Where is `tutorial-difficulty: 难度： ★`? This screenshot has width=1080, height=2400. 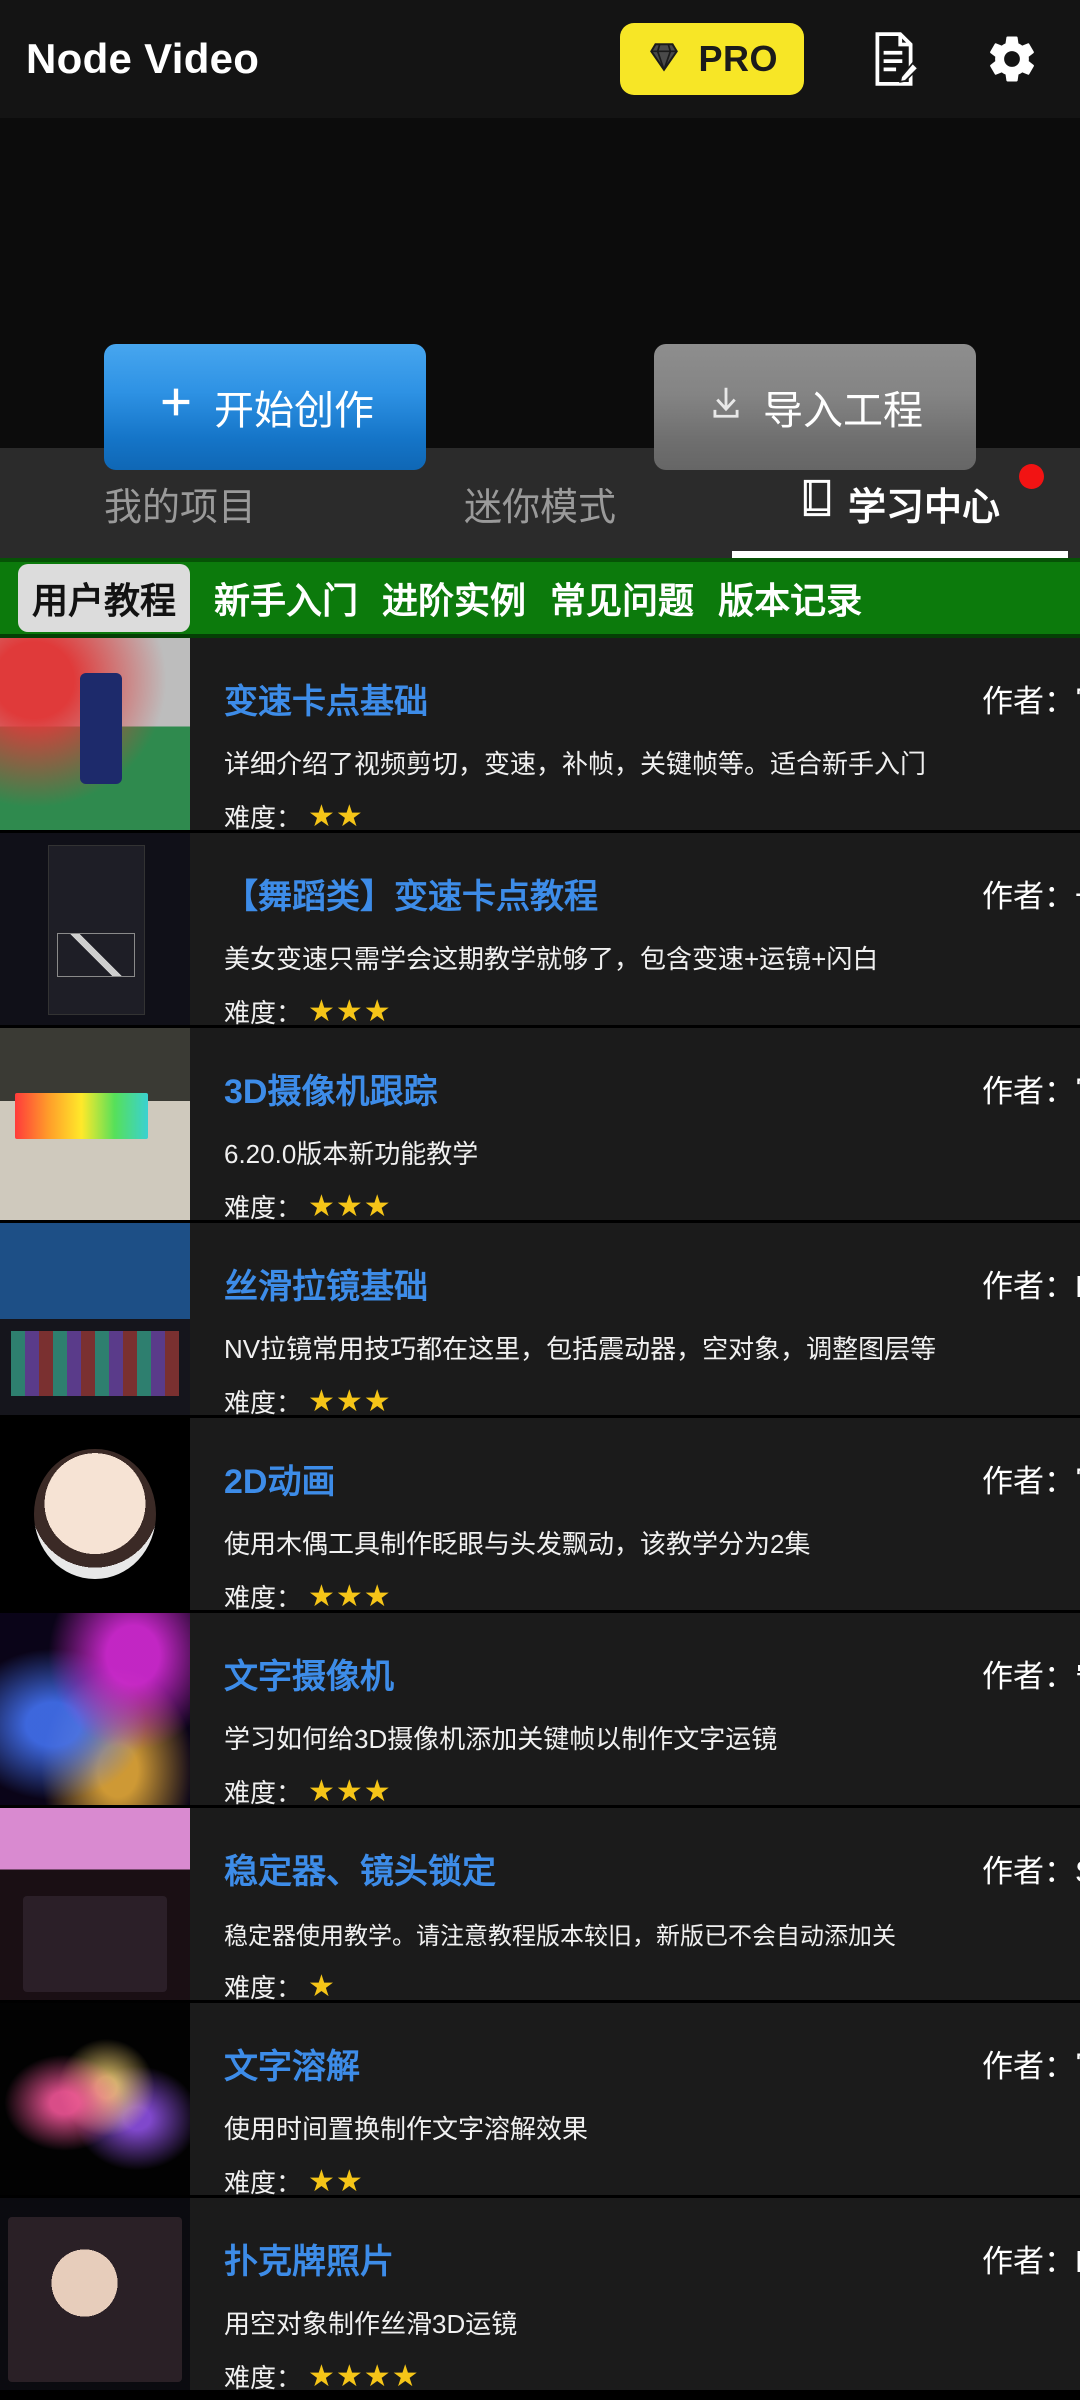
tutorial-difficulty: 难度： ★ is located at coordinates (280, 1985).